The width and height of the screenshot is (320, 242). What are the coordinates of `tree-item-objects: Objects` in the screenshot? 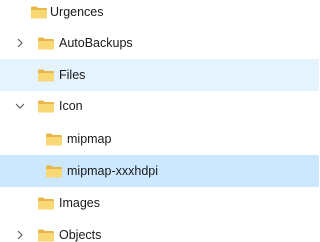 It's located at (159, 230).